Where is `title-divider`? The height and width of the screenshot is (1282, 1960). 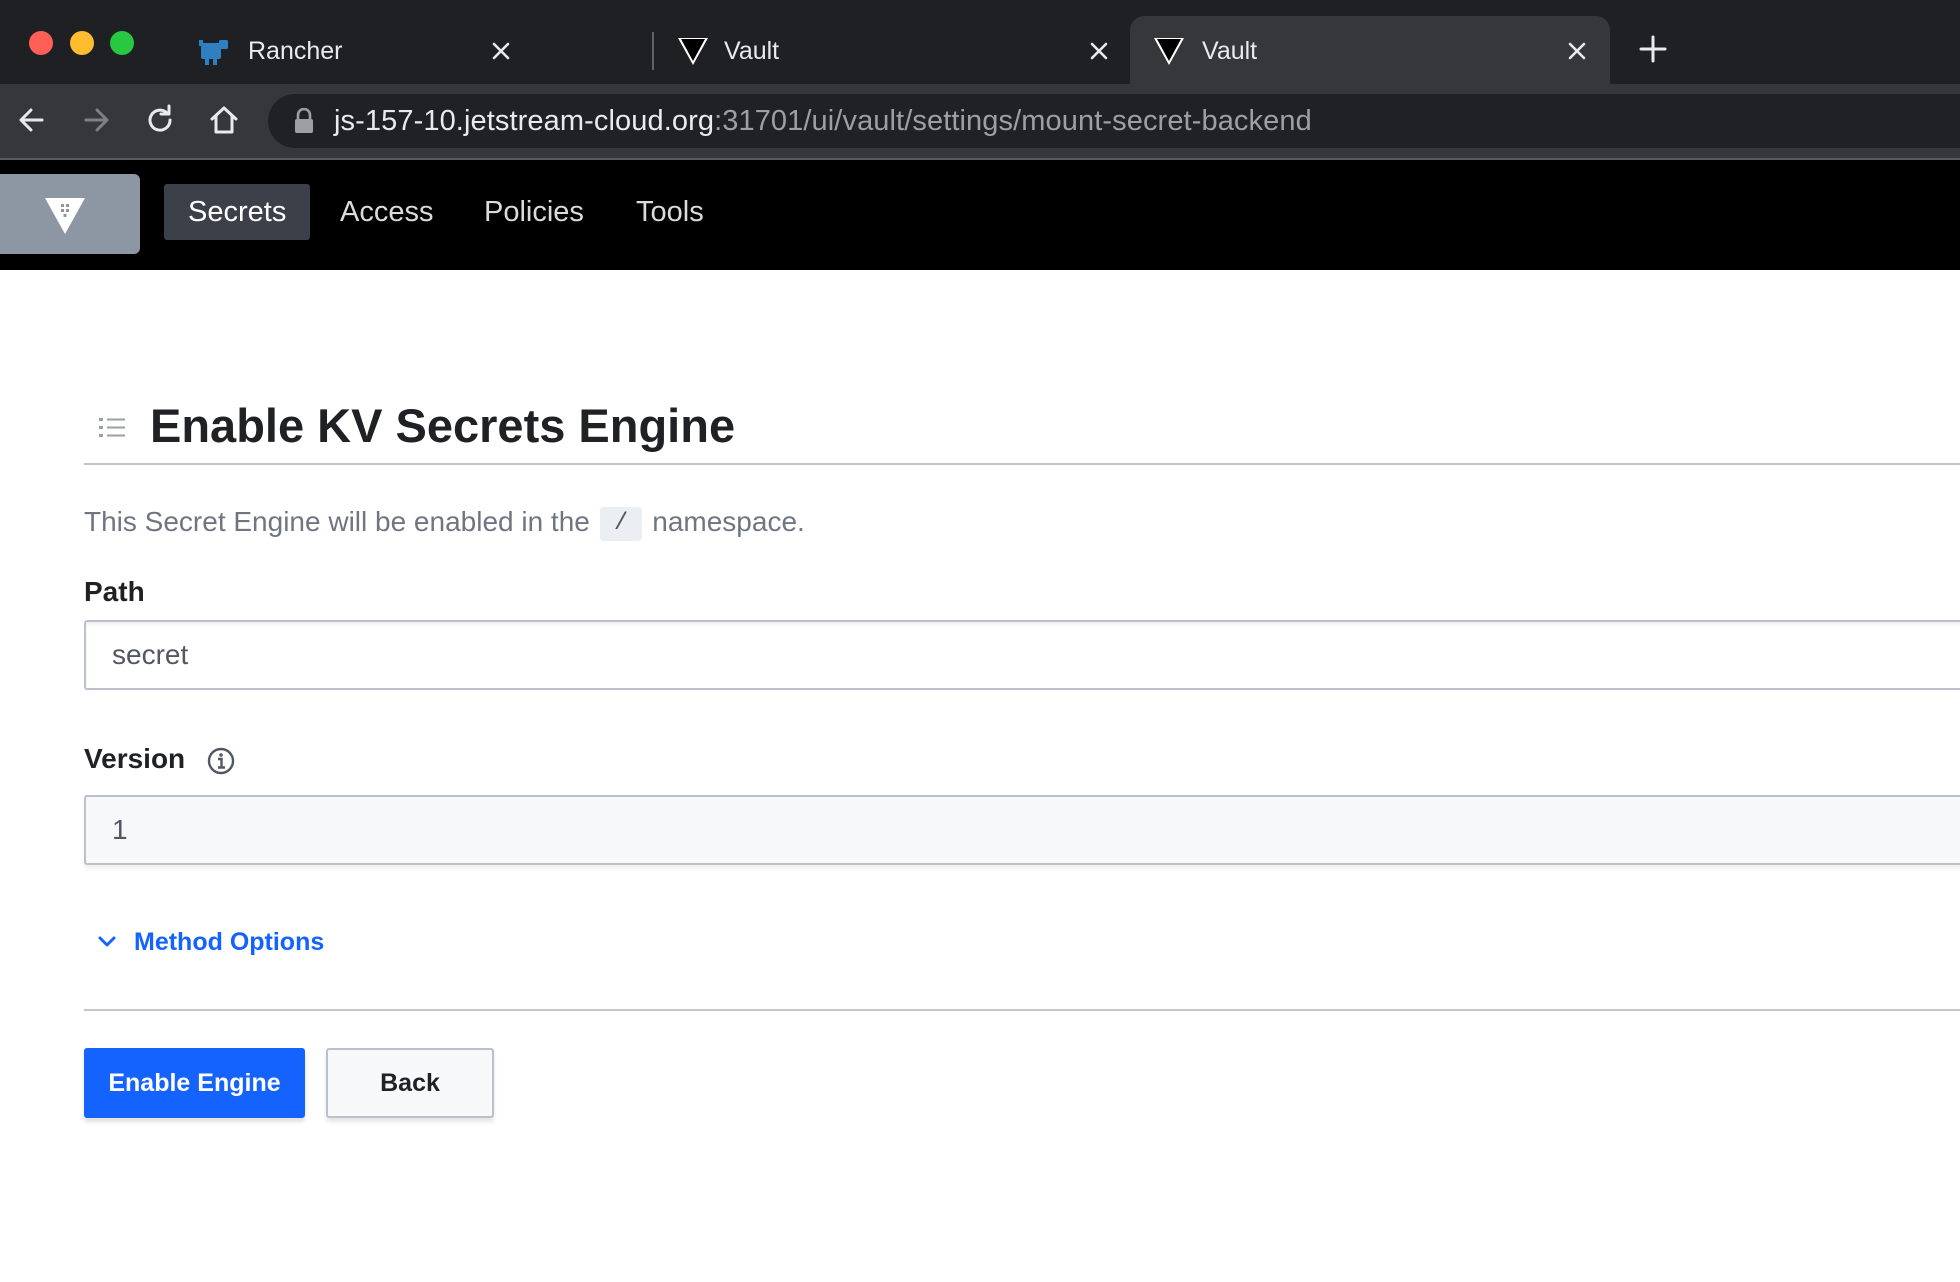
title-divider is located at coordinates (1022, 464).